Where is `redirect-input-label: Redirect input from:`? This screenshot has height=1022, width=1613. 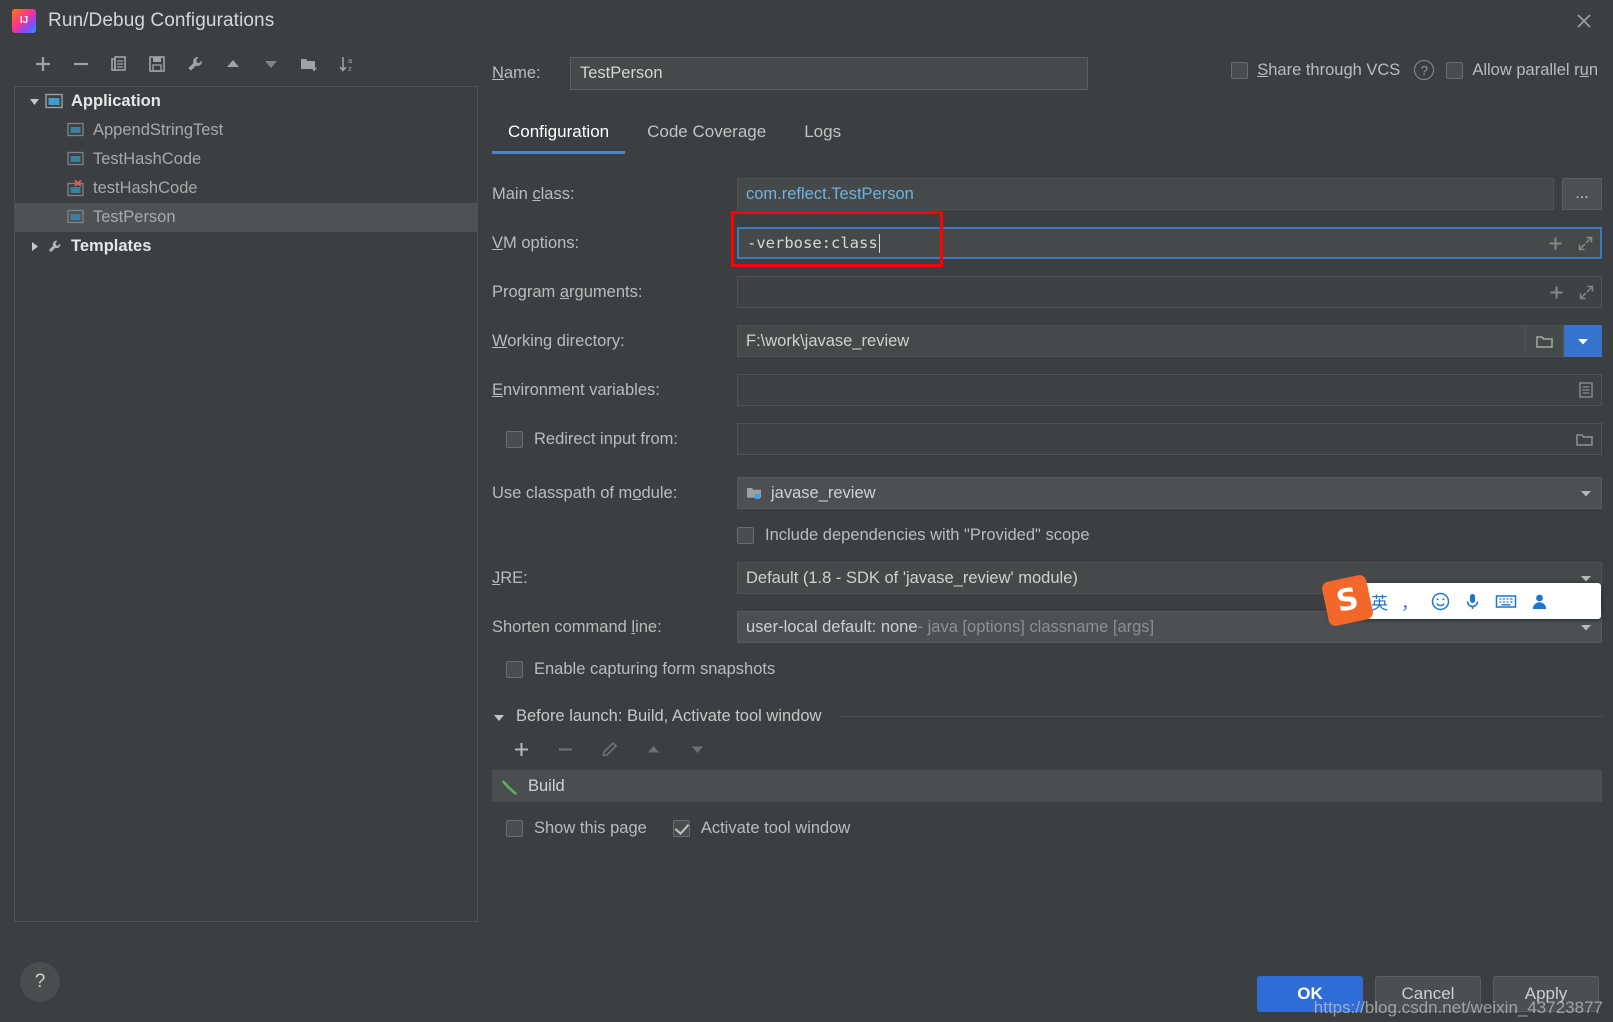 redirect-input-label: Redirect input from: is located at coordinates (606, 438).